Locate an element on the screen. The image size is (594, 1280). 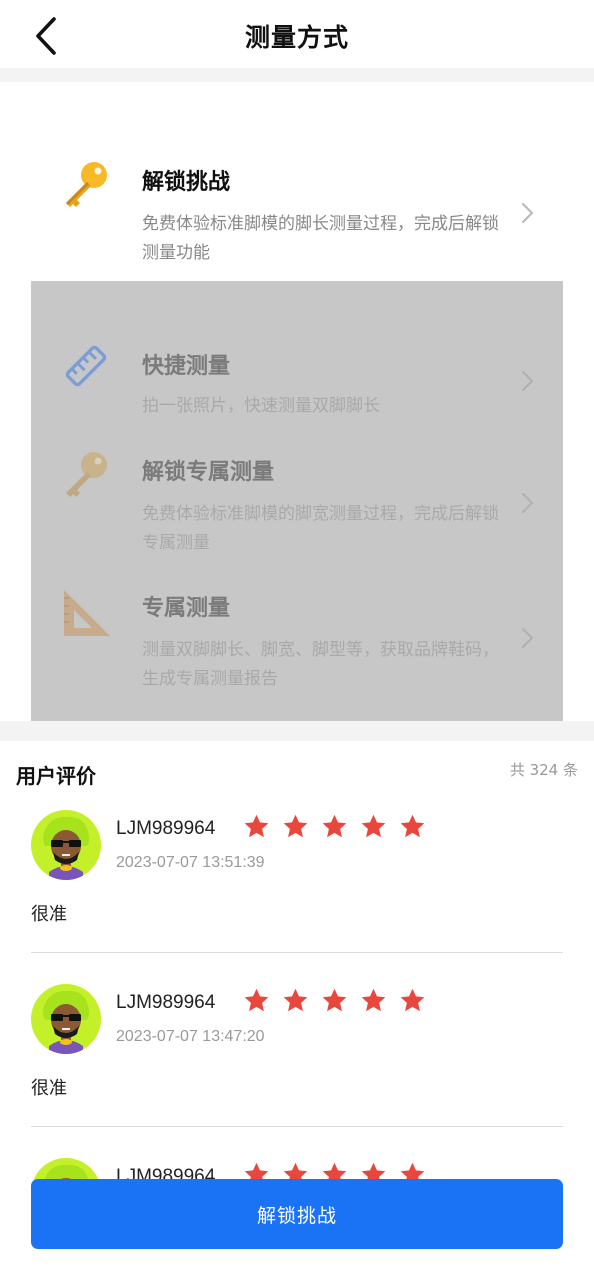
page-title: 测量方式 is located at coordinates (296, 37).